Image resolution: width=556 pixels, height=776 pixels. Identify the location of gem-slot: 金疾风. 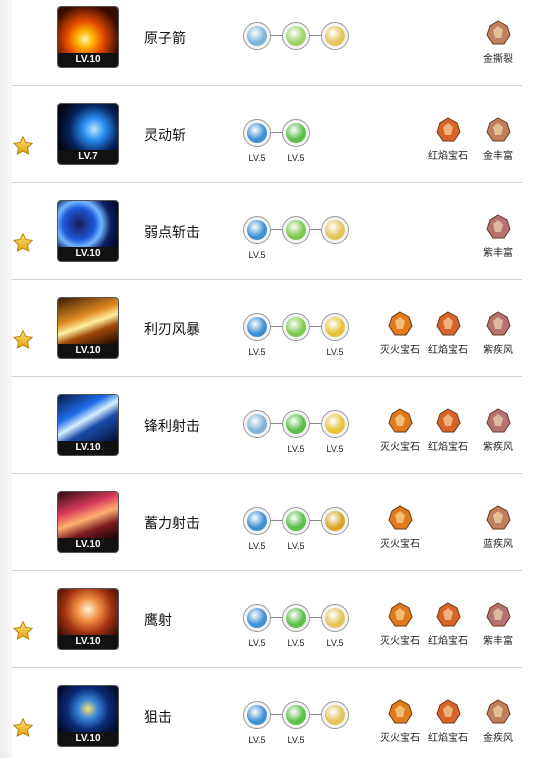
(498, 721).